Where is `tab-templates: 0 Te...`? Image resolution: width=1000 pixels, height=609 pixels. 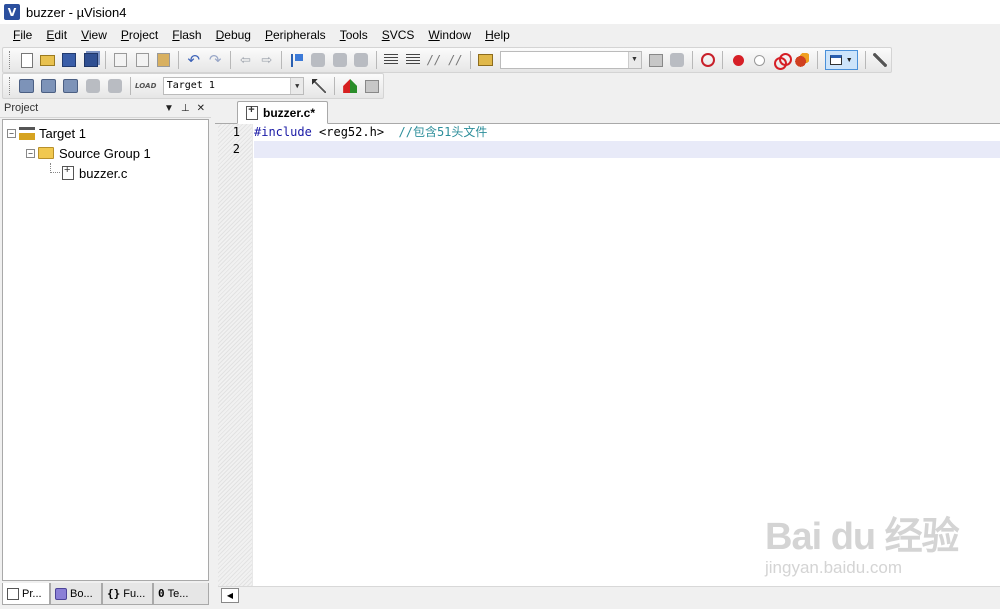
tab-templates: 0 Te... is located at coordinates (181, 594).